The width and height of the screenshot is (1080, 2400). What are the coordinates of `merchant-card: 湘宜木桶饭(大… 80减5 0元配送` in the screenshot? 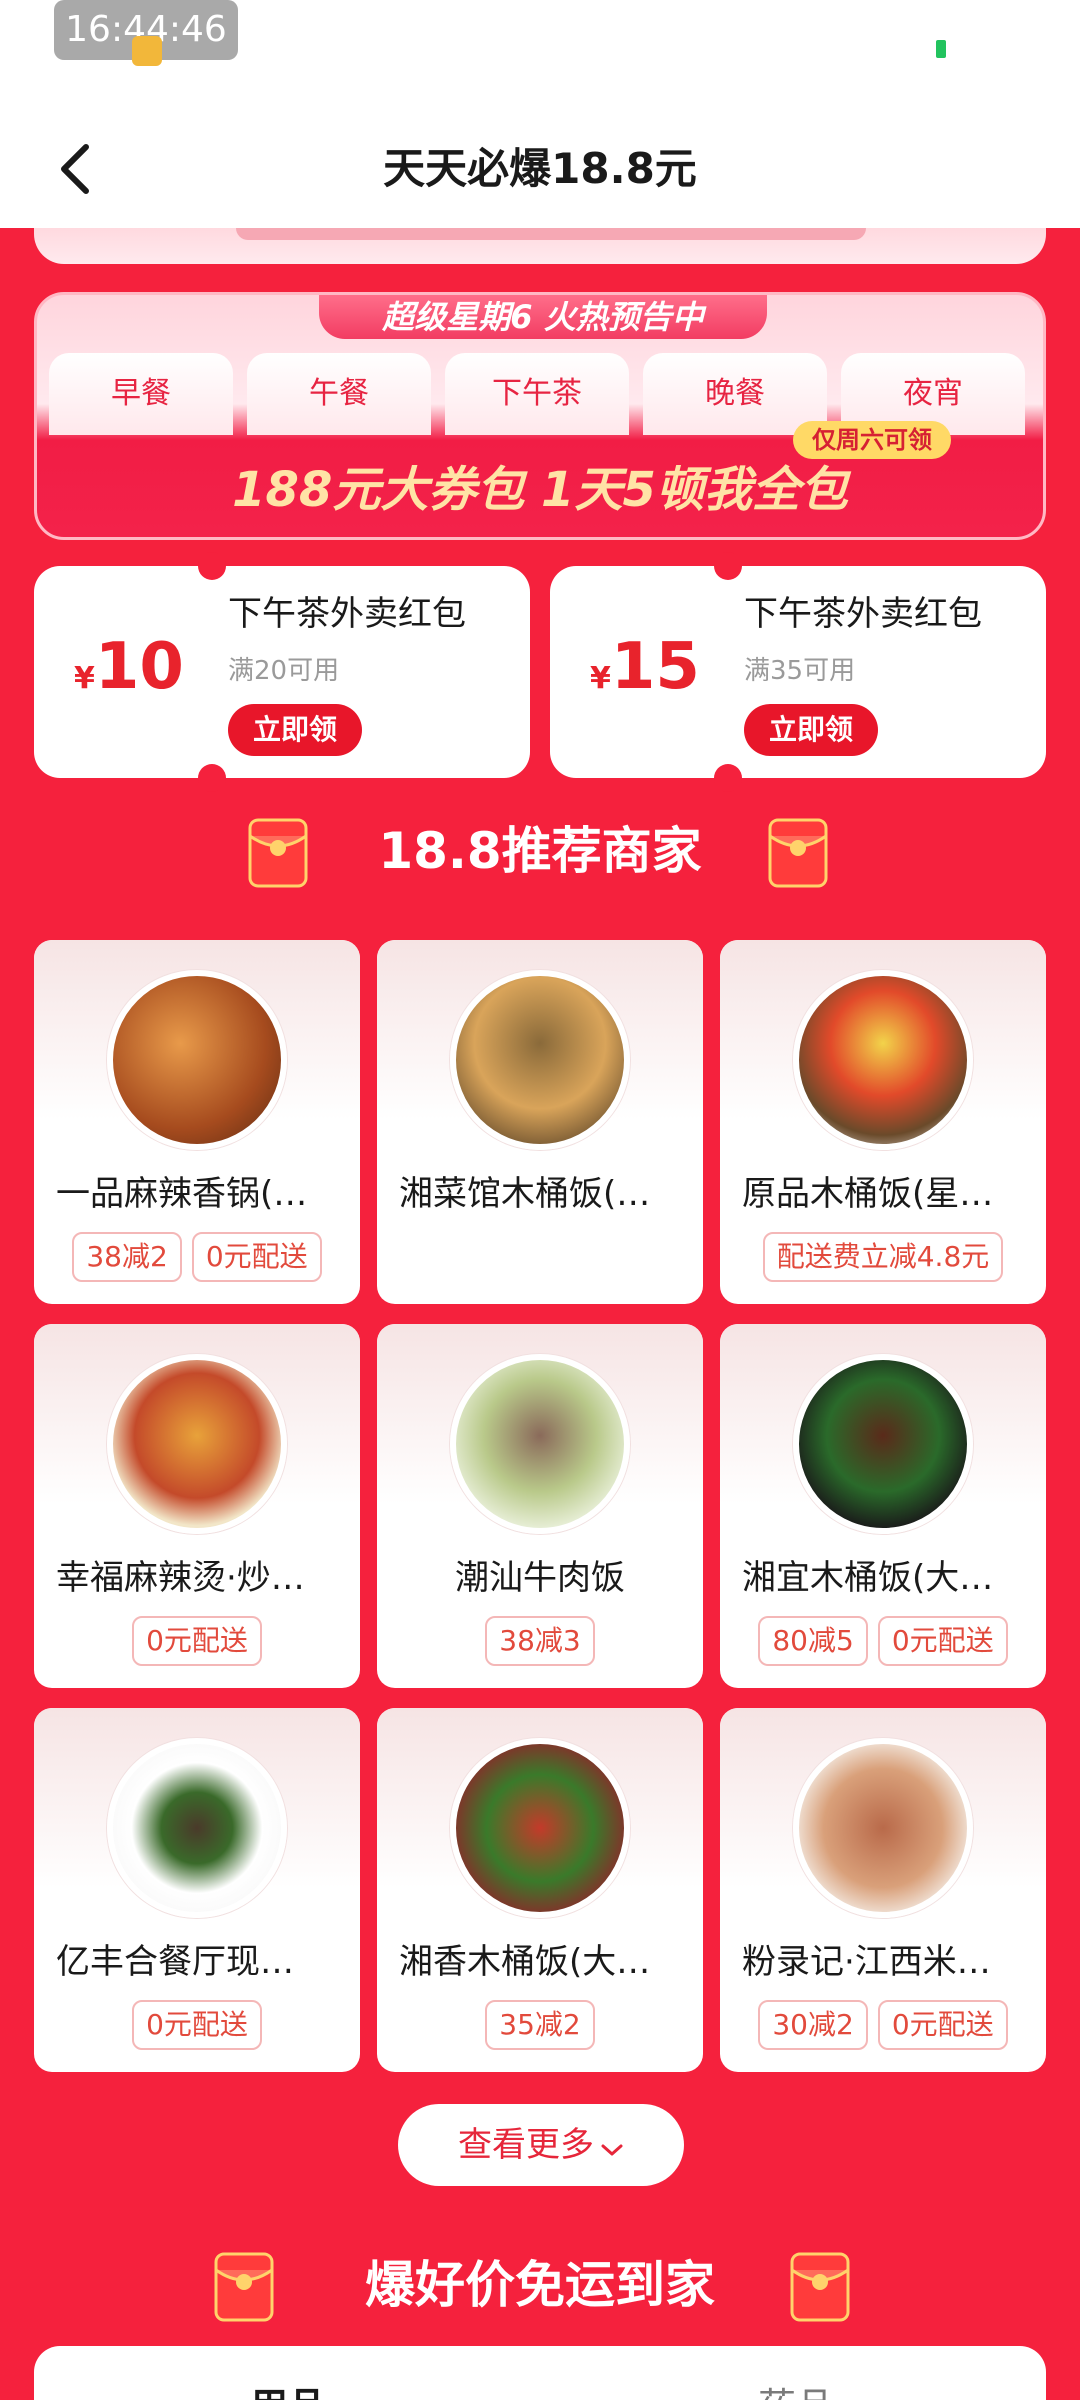 It's located at (883, 1506).